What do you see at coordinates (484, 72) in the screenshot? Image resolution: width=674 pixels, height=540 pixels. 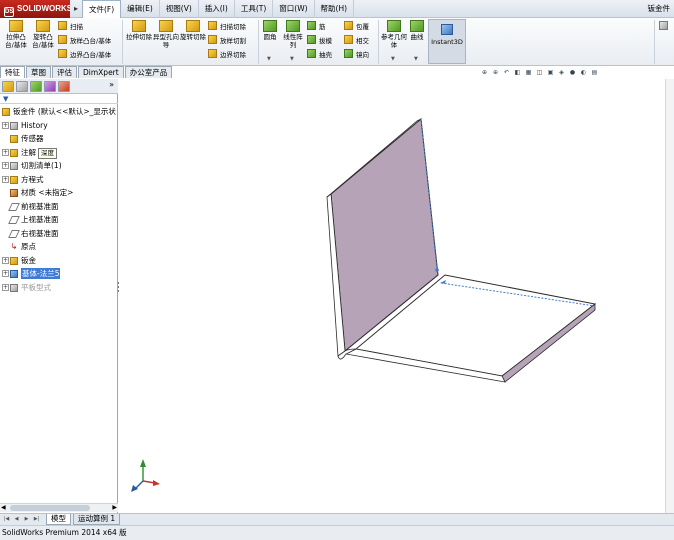 I see `zoom-to-fit-icon: ⊕` at bounding box center [484, 72].